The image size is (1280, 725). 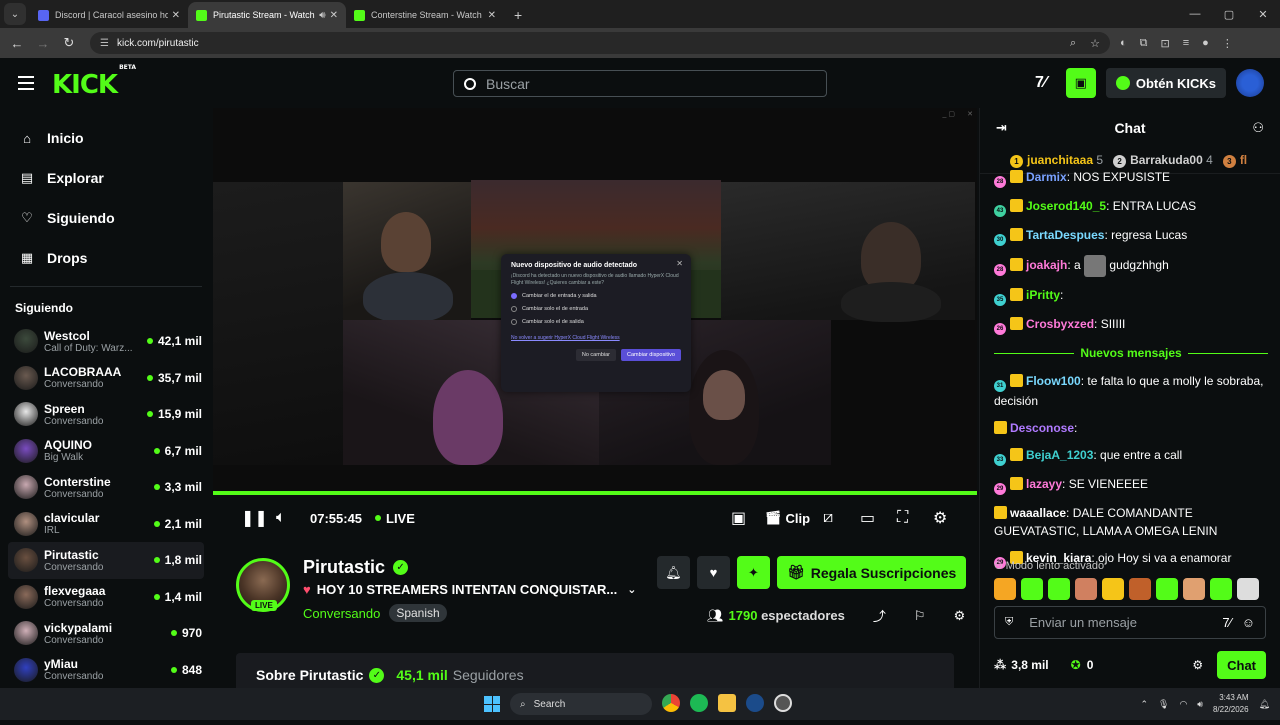 I want to click on chat-username: TartaDespues, so click(x=1065, y=235).